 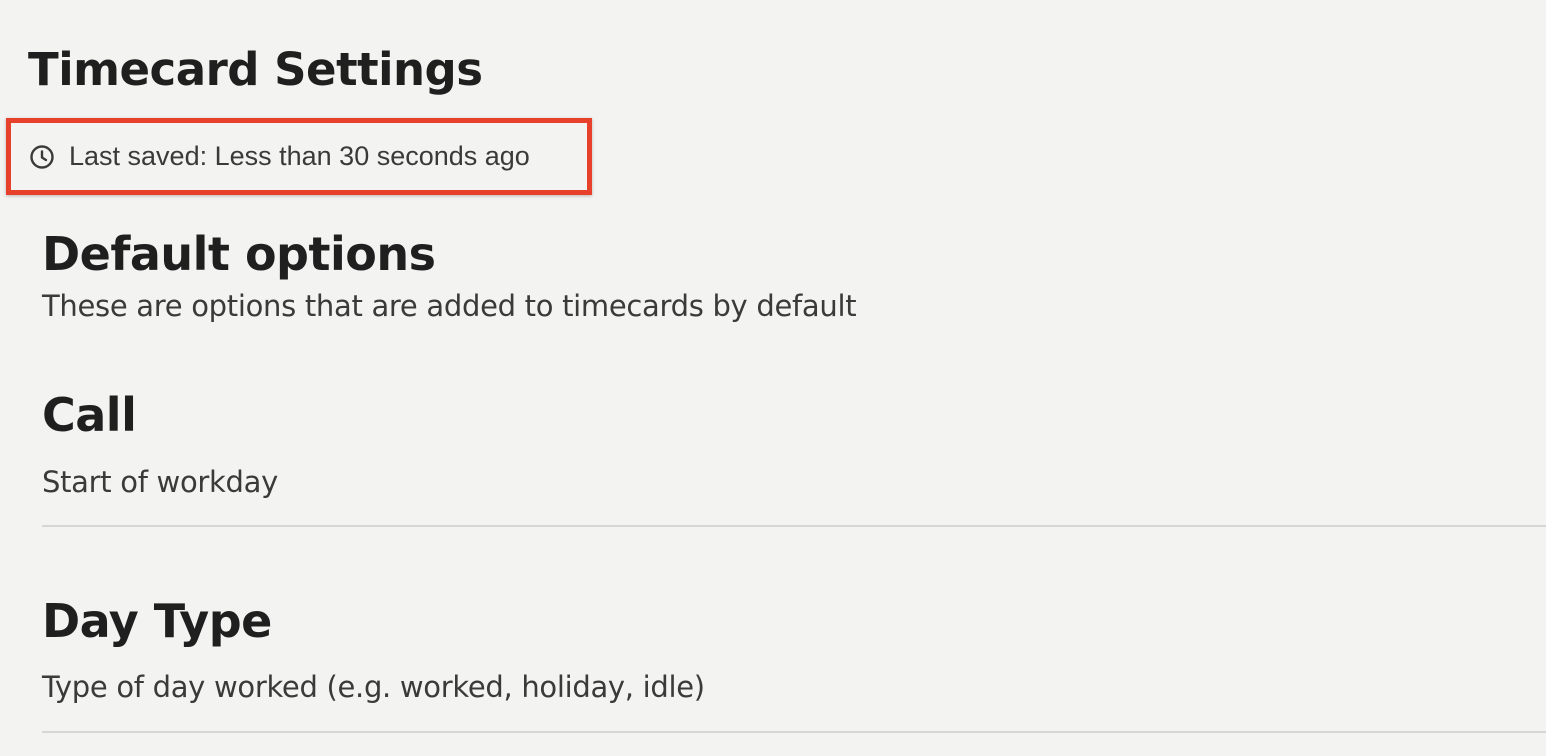 What do you see at coordinates (89, 415) in the screenshot?
I see `option-title: Call` at bounding box center [89, 415].